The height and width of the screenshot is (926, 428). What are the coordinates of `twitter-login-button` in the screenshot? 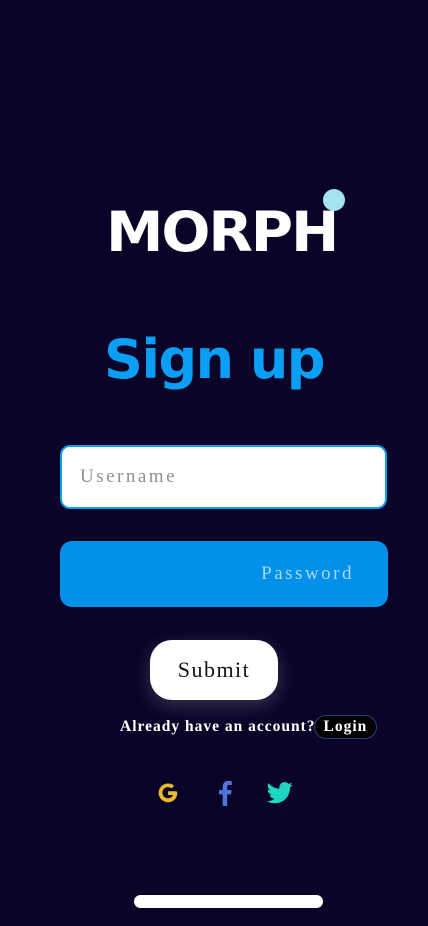 It's located at (280, 793).